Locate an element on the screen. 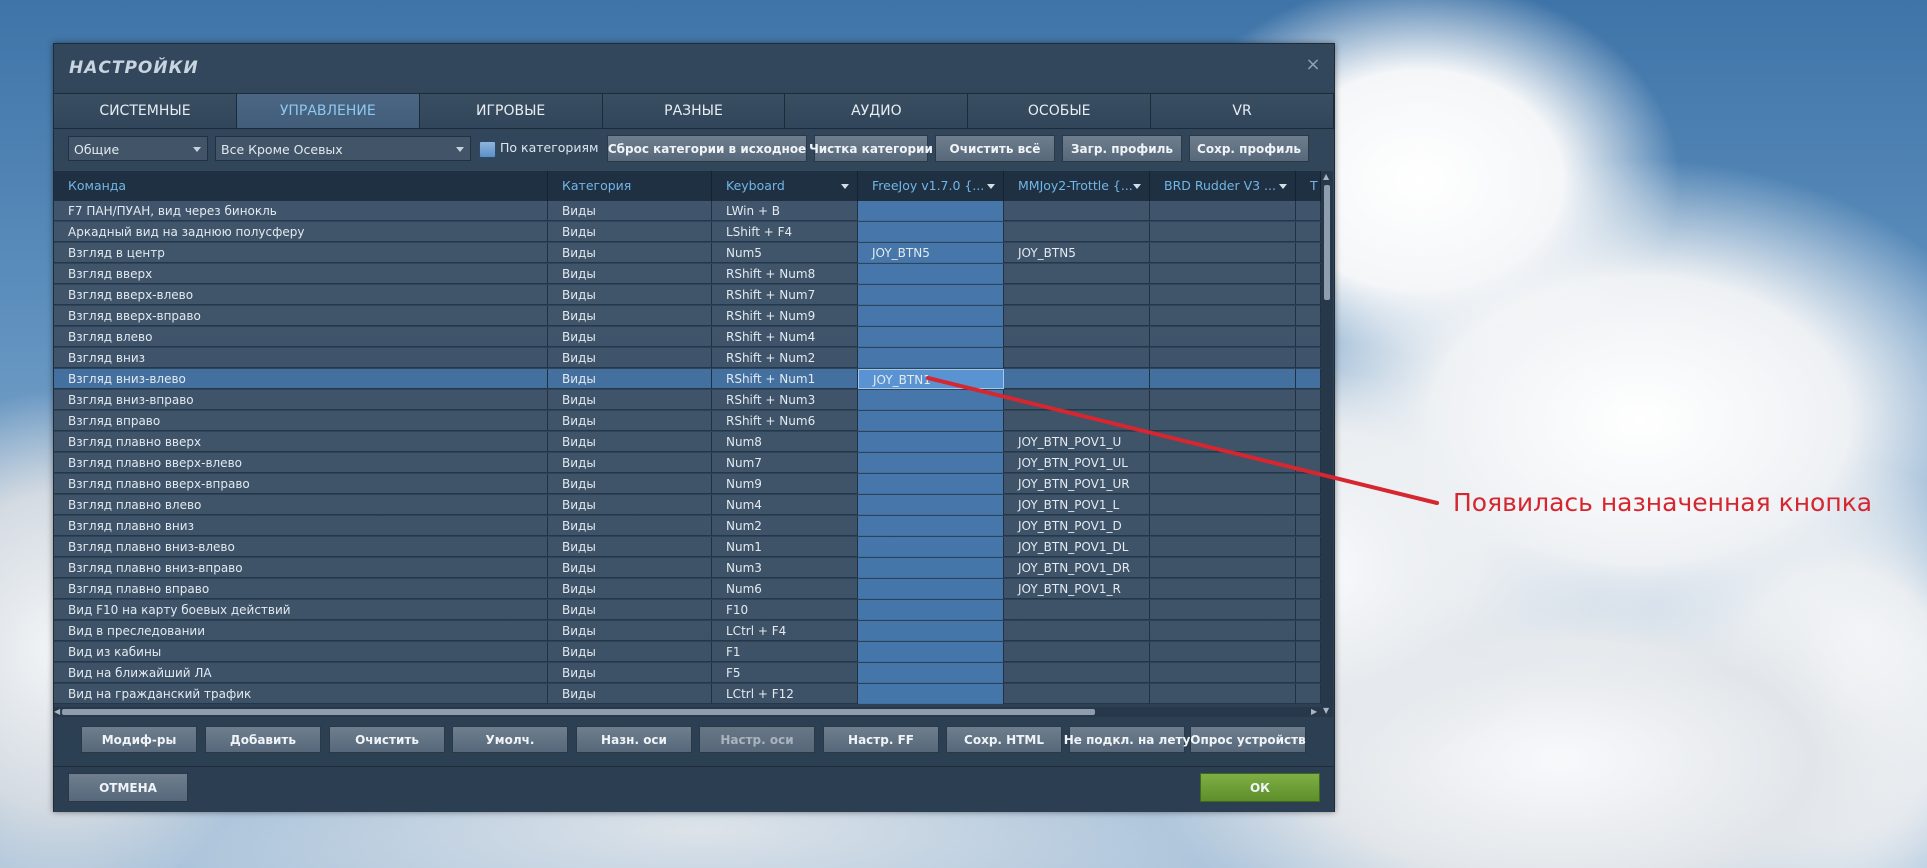 The height and width of the screenshot is (868, 1927). annotation-text: Появилась назначенная кнопка is located at coordinates (1663, 502).